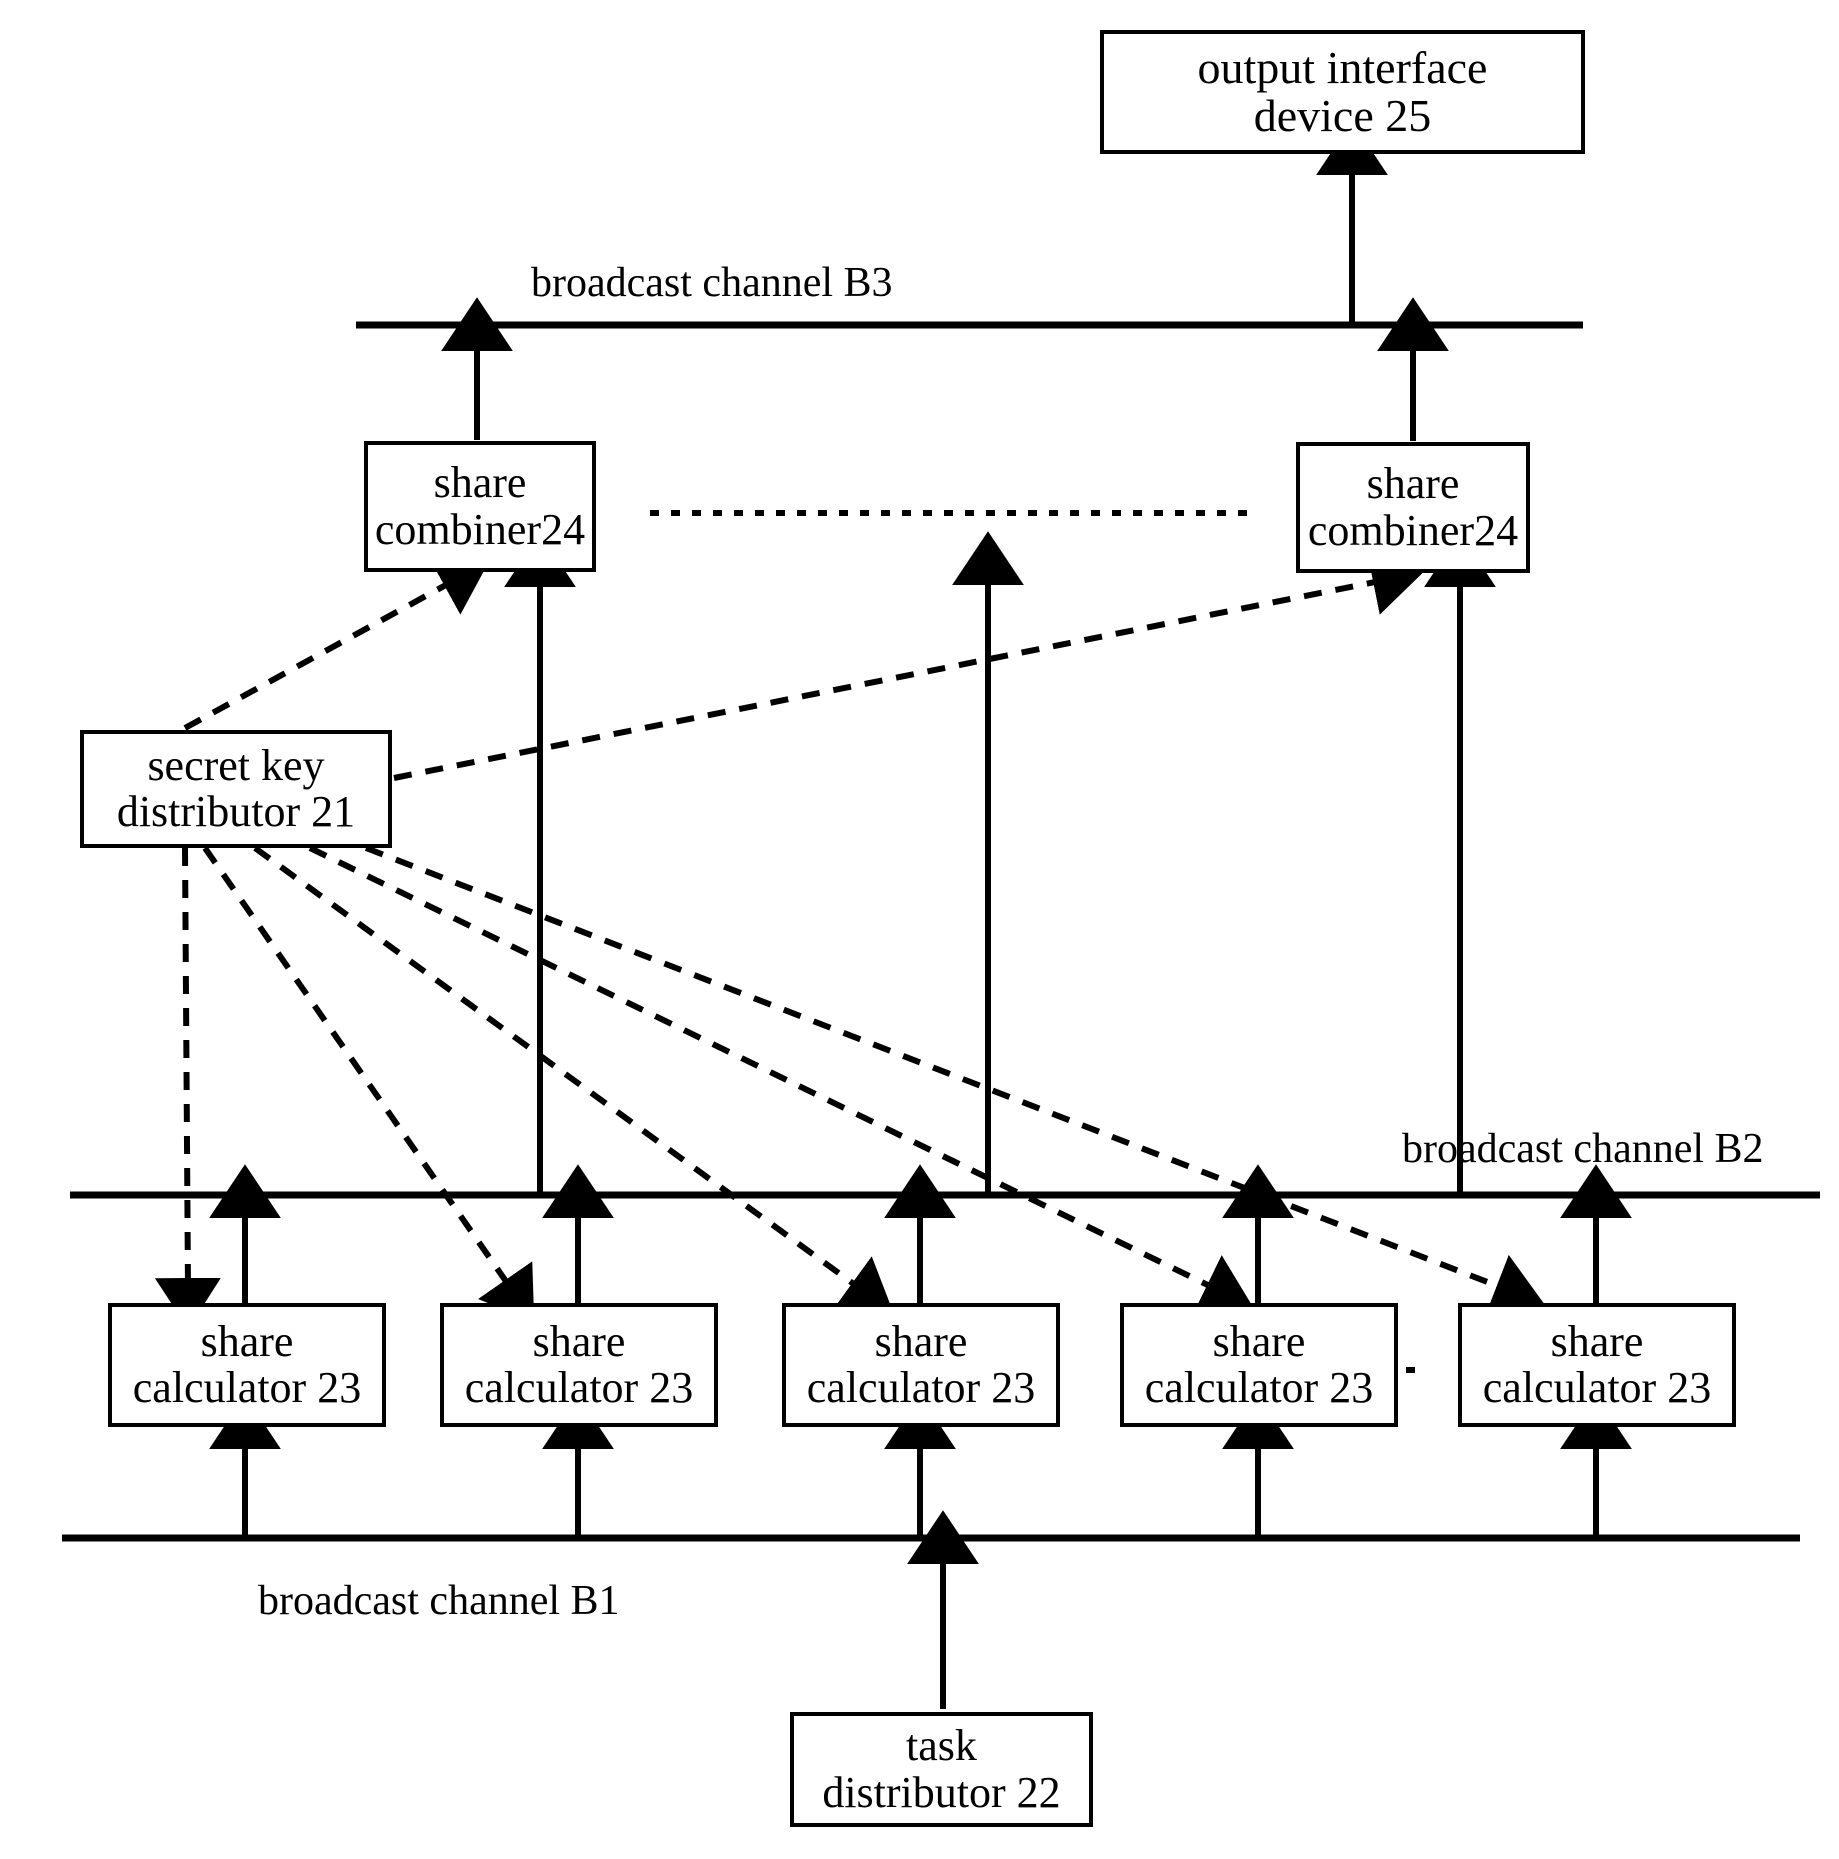 This screenshot has width=1839, height=1859. I want to click on share-calculator-box-2: share calculator 23, so click(579, 1365).